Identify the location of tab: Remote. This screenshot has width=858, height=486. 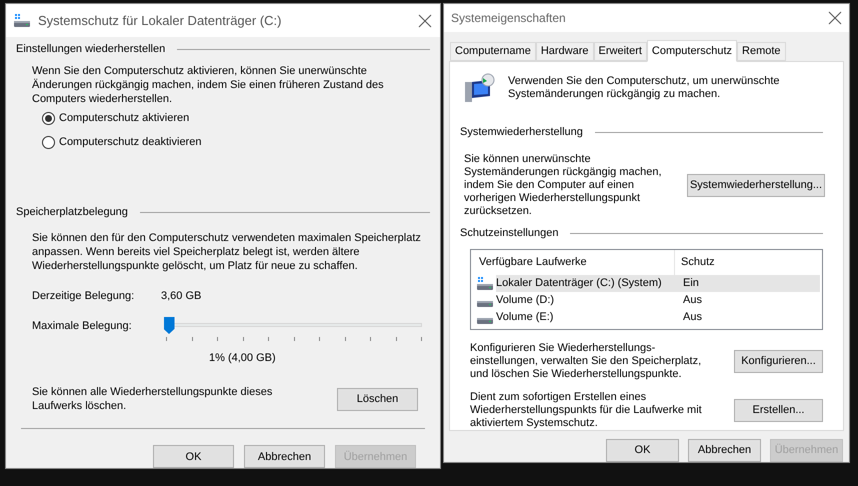
(761, 51).